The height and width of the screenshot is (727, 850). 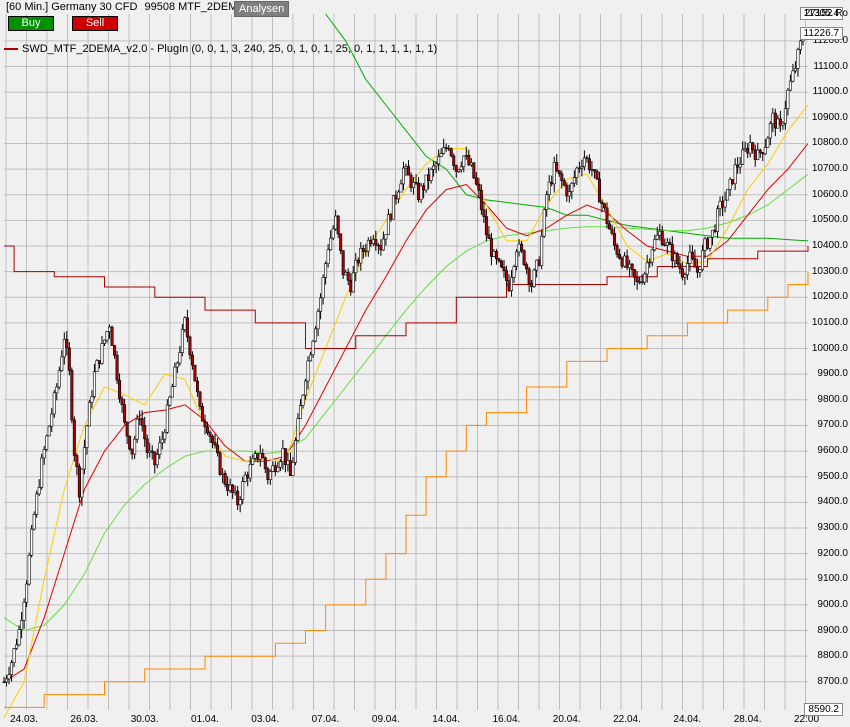 What do you see at coordinates (95, 23) in the screenshot?
I see `sell-button: Sell` at bounding box center [95, 23].